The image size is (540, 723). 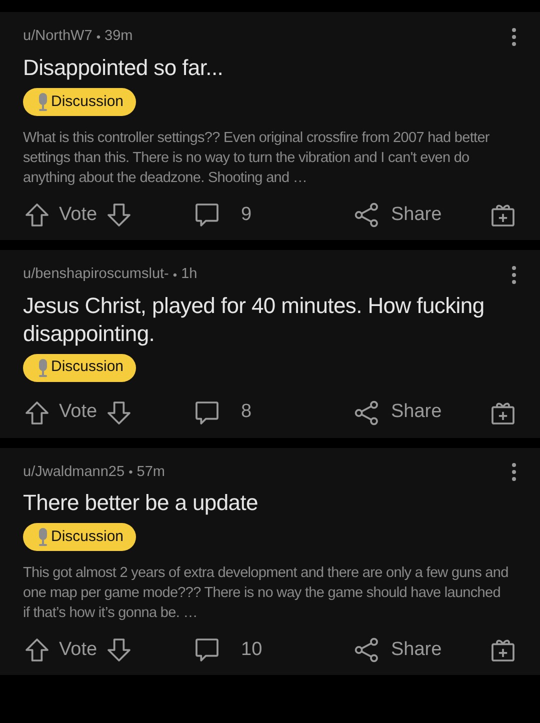 I want to click on post-time: 39m, so click(x=118, y=36).